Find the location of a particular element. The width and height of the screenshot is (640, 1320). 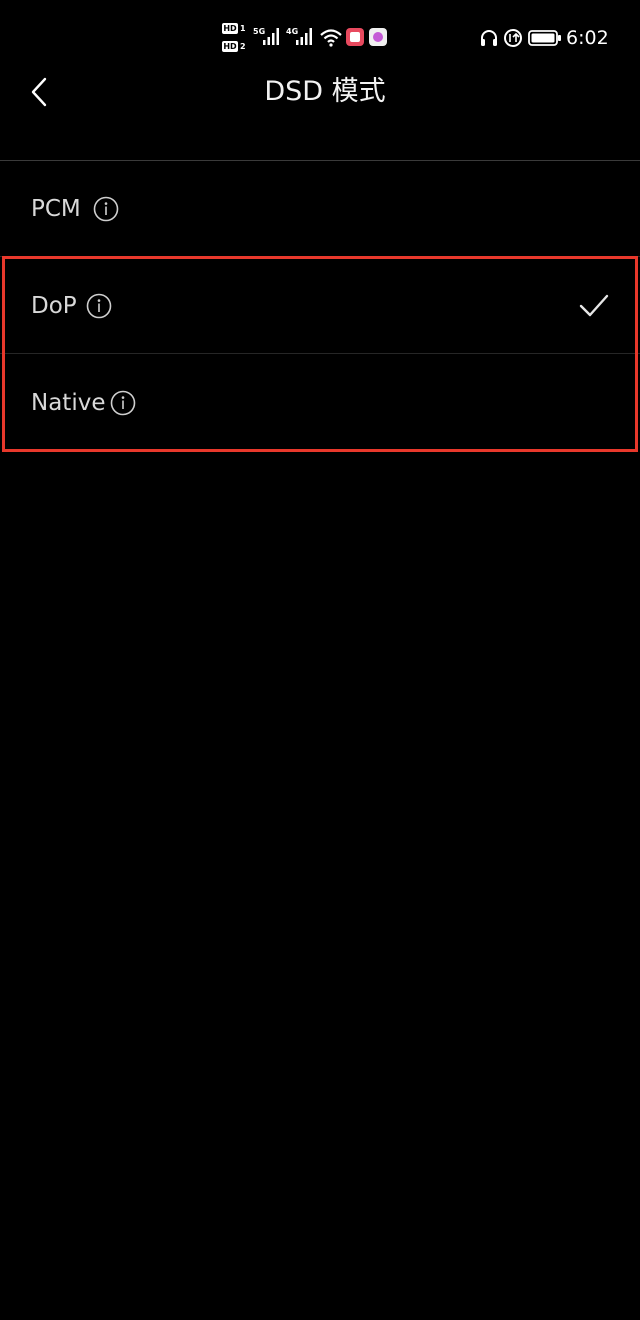

clock: 6:02 is located at coordinates (587, 38).